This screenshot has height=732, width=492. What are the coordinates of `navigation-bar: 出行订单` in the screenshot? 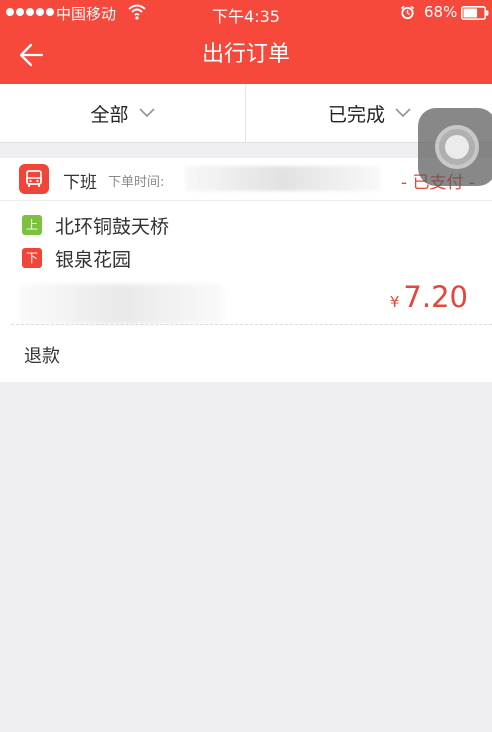 It's located at (246, 55).